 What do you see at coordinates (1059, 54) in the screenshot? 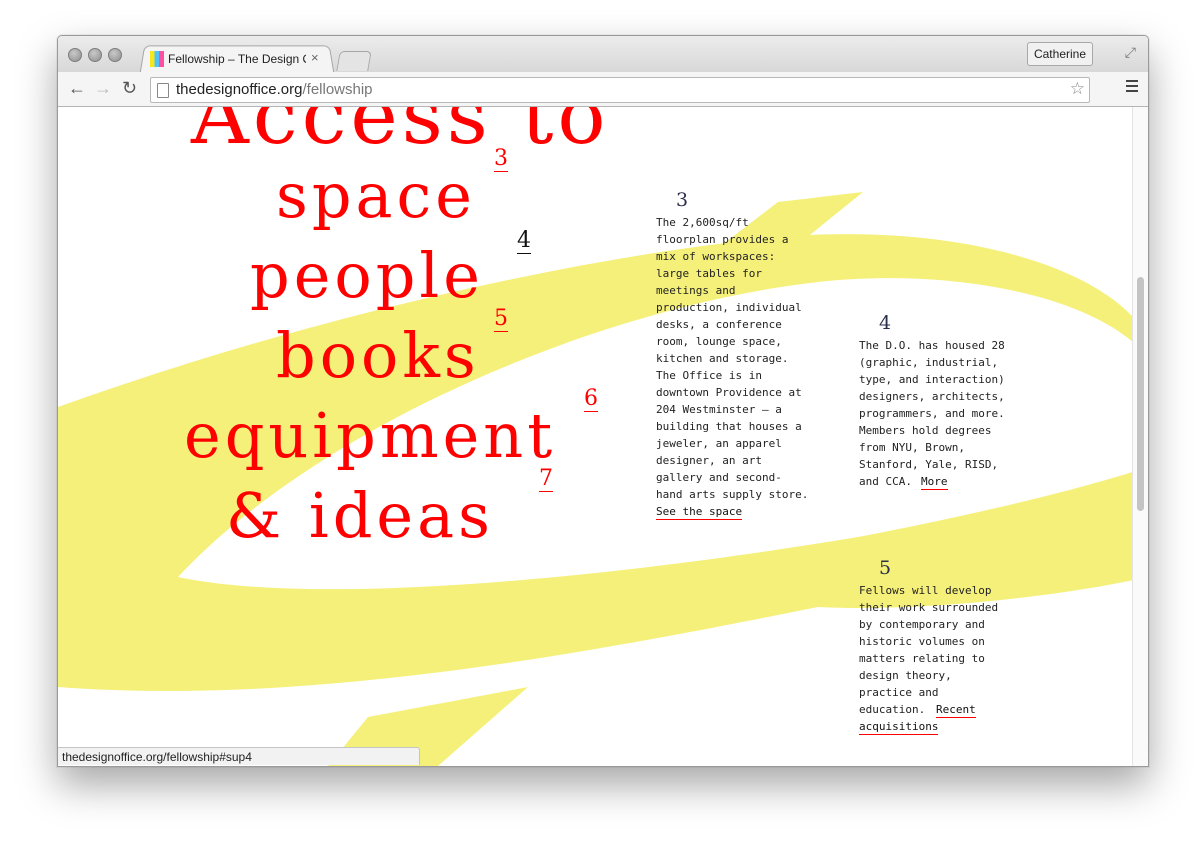
I see `profile-button: Catherine` at bounding box center [1059, 54].